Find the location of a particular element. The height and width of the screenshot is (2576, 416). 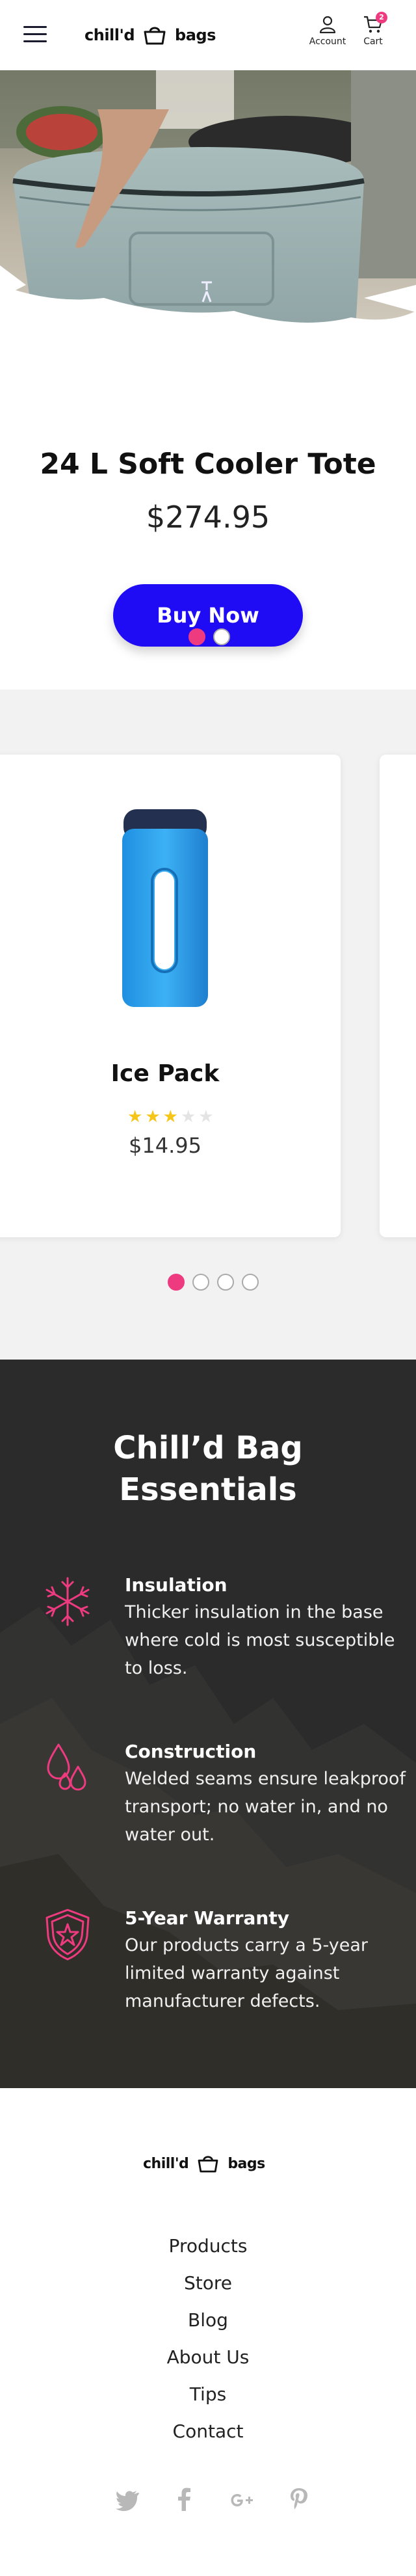

site-logo: chill'd bags is located at coordinates (150, 35).